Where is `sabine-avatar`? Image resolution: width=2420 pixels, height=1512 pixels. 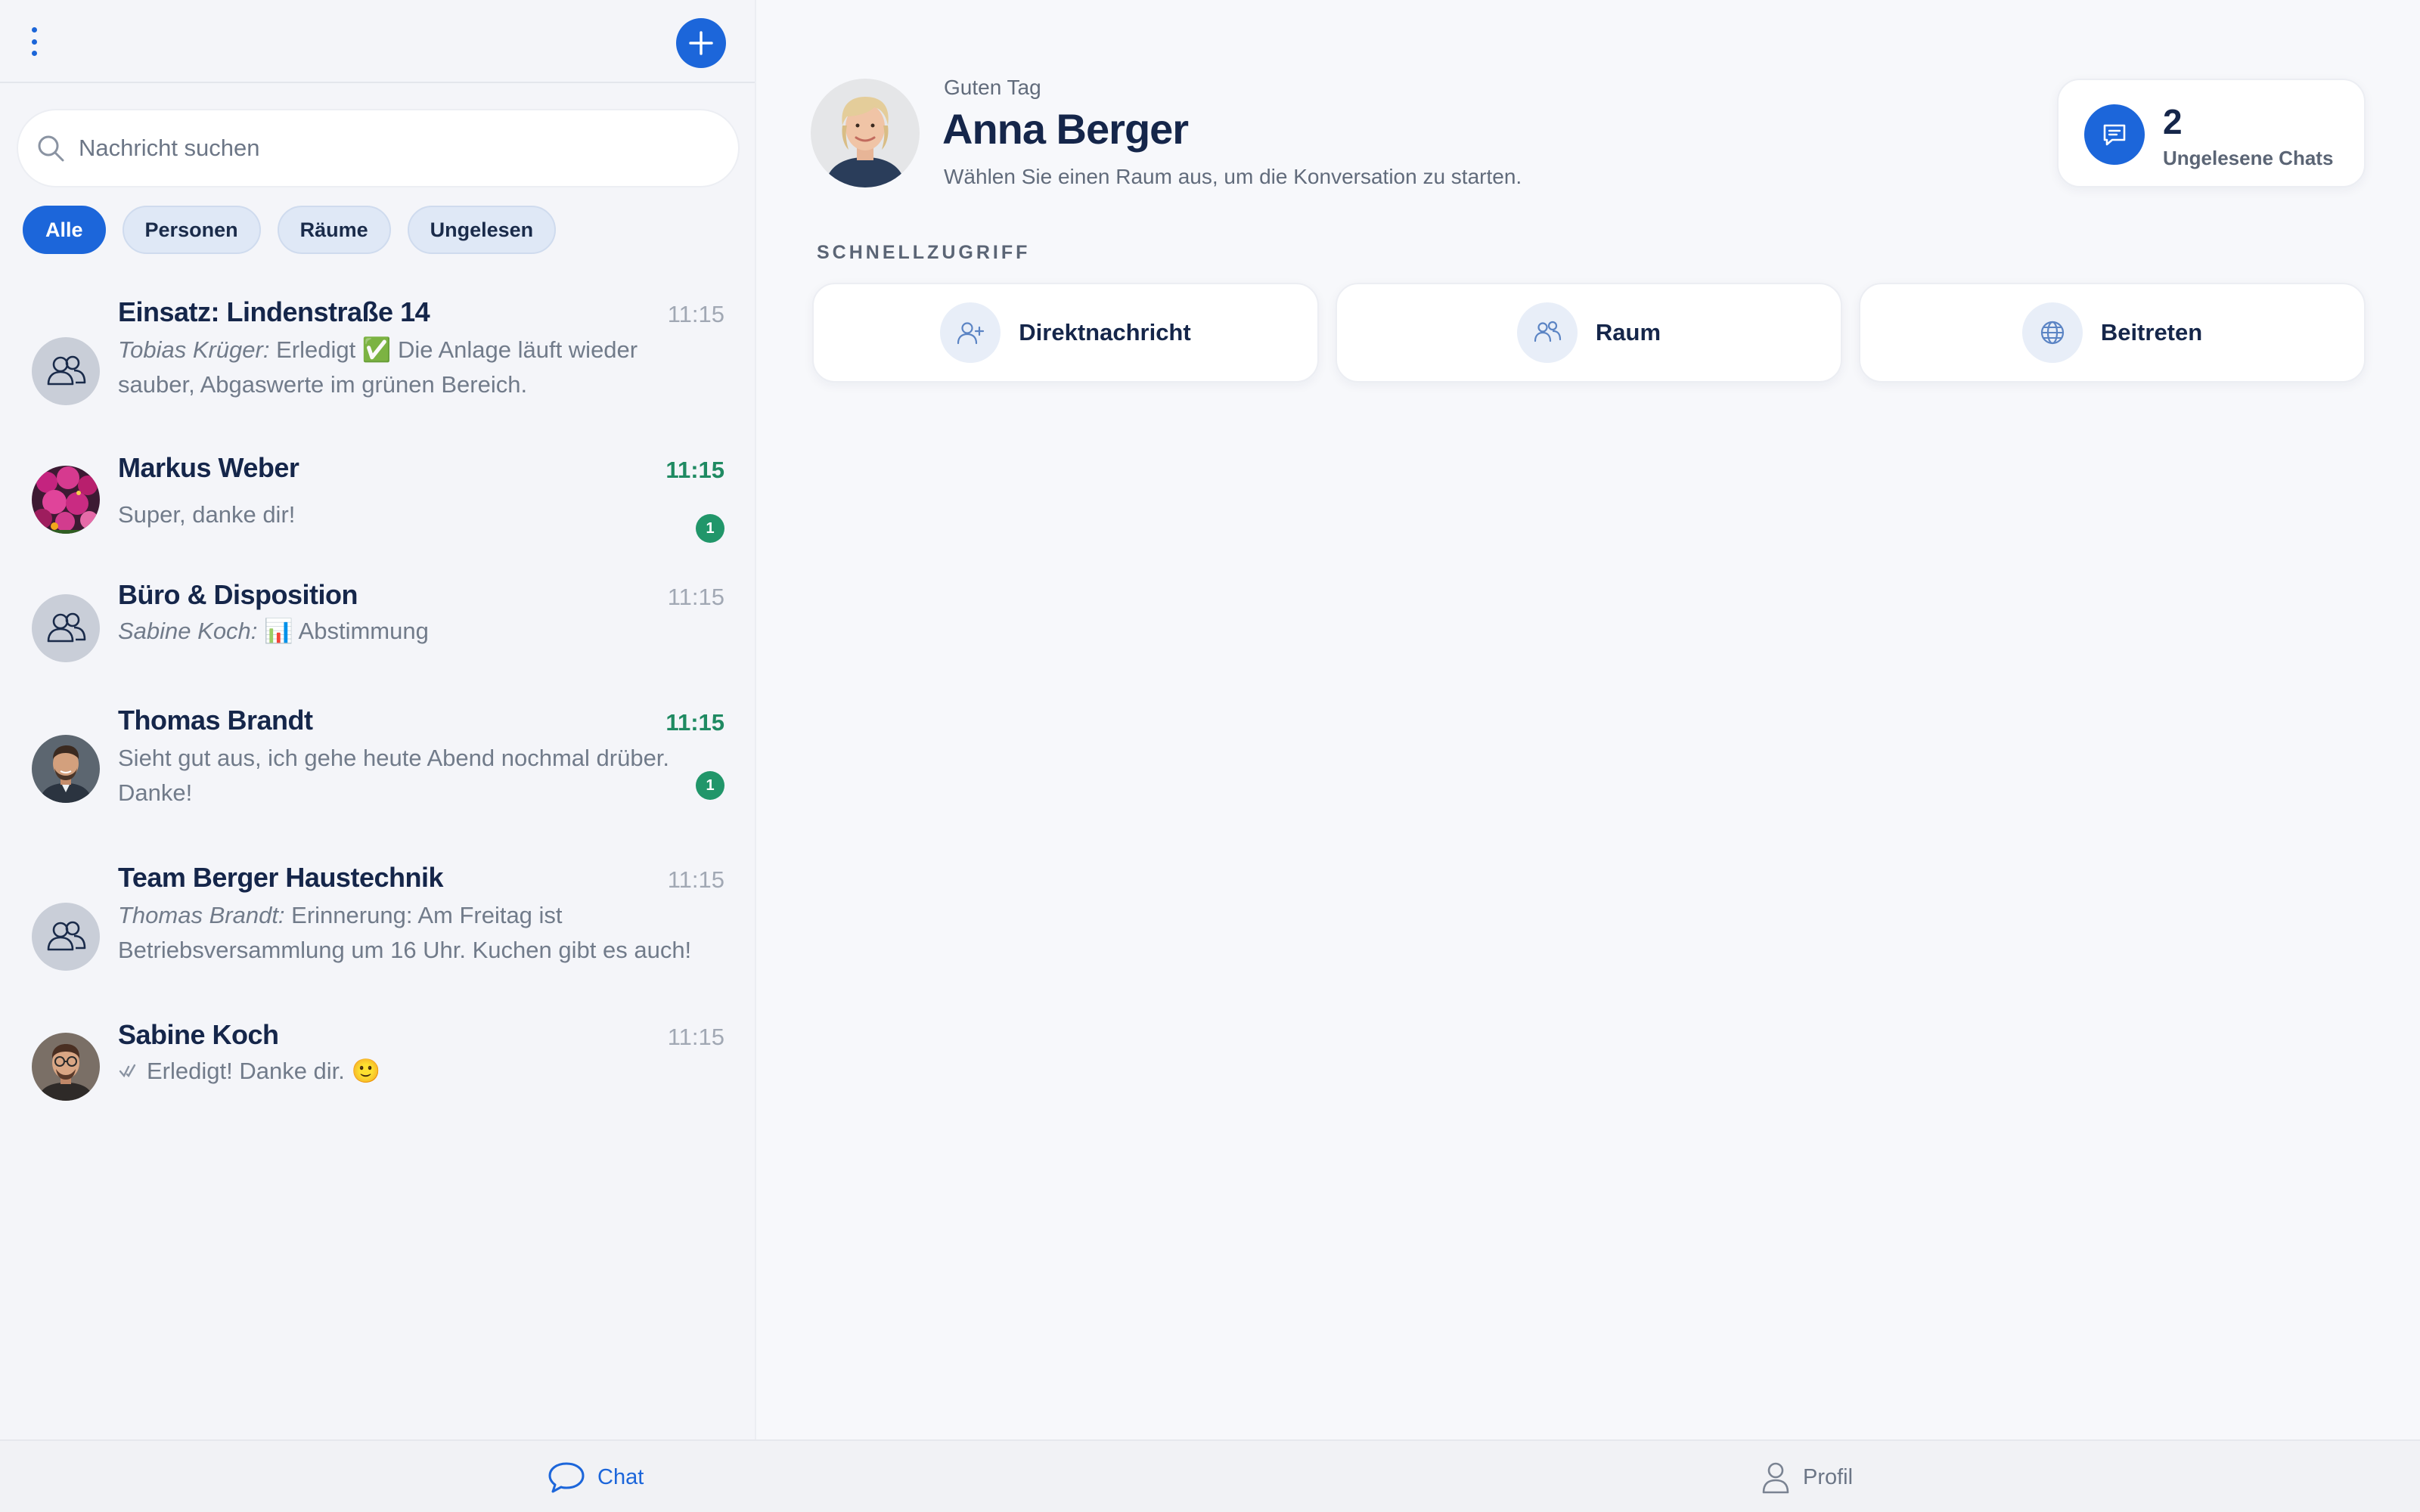 sabine-avatar is located at coordinates (66, 1067).